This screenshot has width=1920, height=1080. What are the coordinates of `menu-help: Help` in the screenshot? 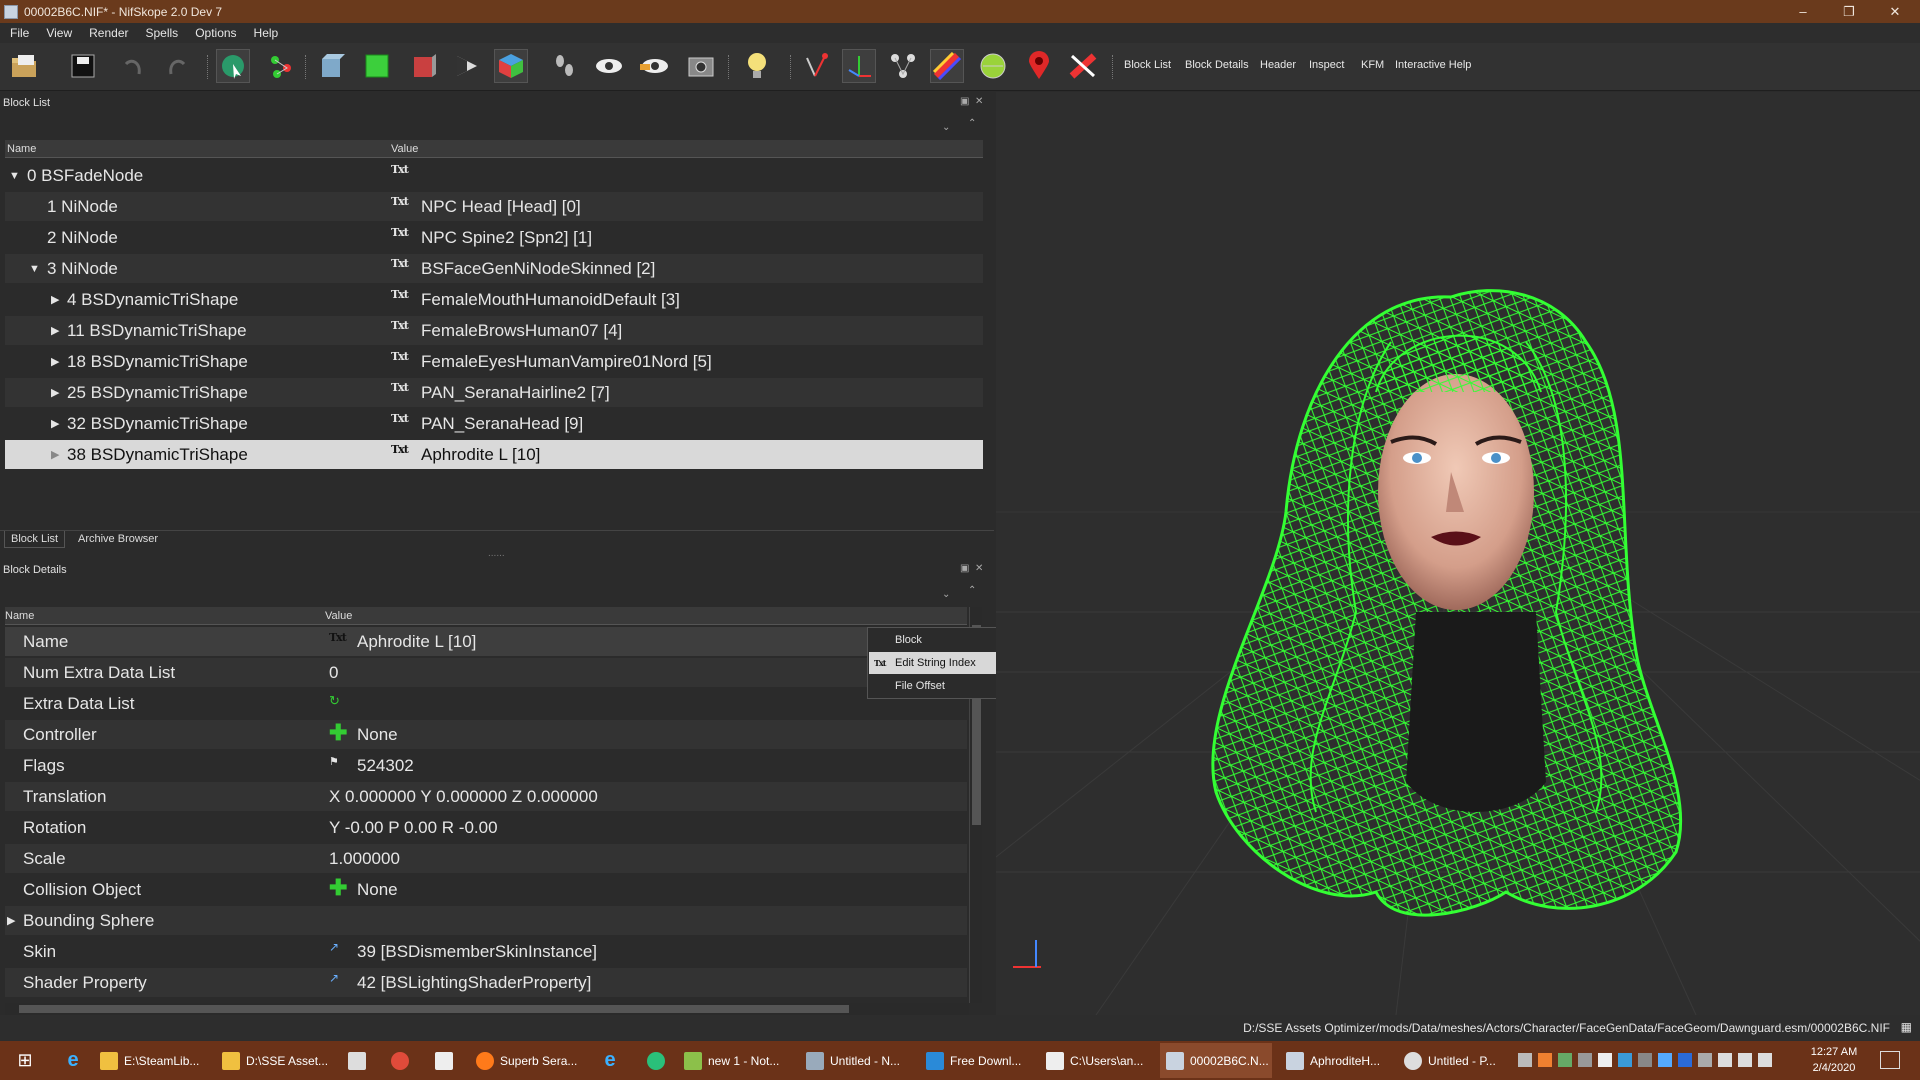 It's located at (265, 33).